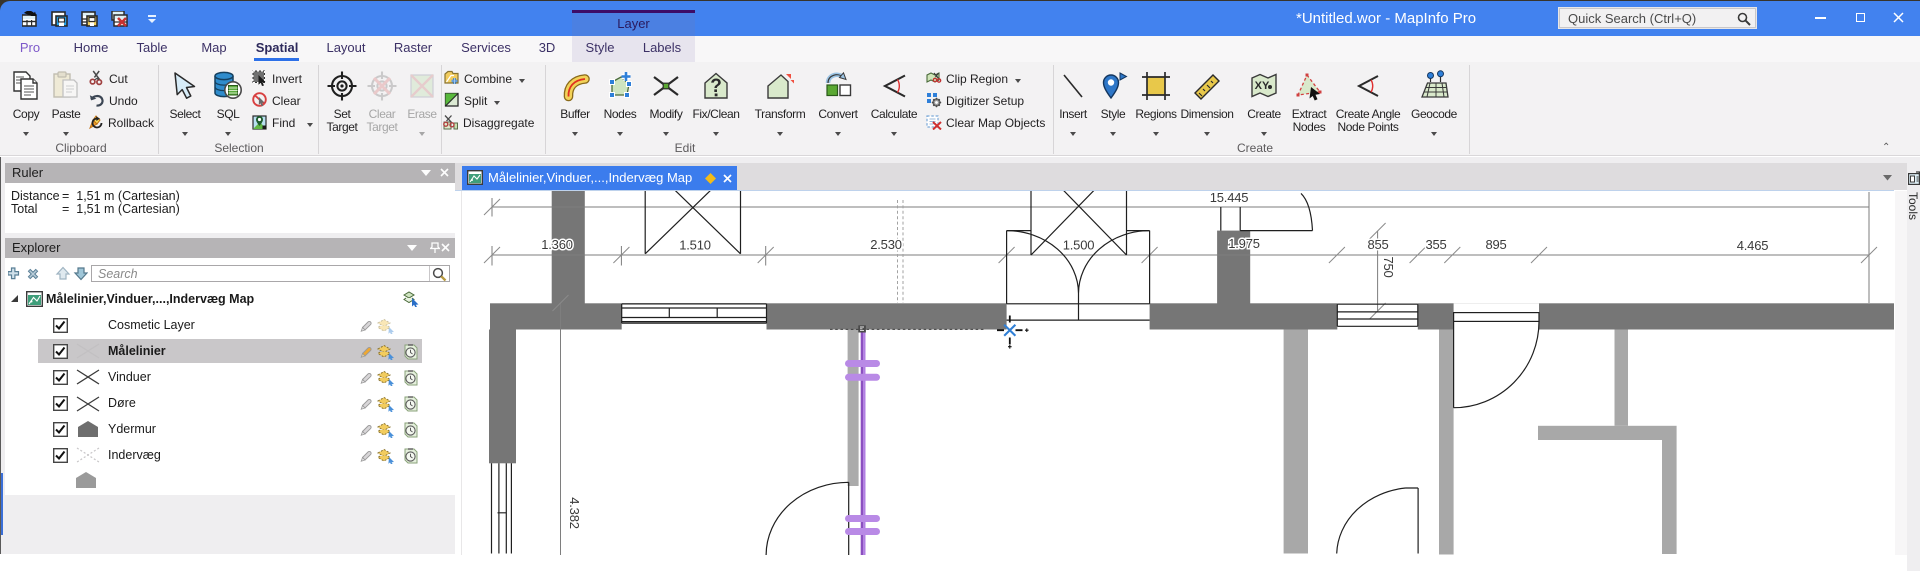 This screenshot has width=1920, height=571. Describe the element at coordinates (1229, 198) in the screenshot. I see `svg-text: 15.445` at that location.